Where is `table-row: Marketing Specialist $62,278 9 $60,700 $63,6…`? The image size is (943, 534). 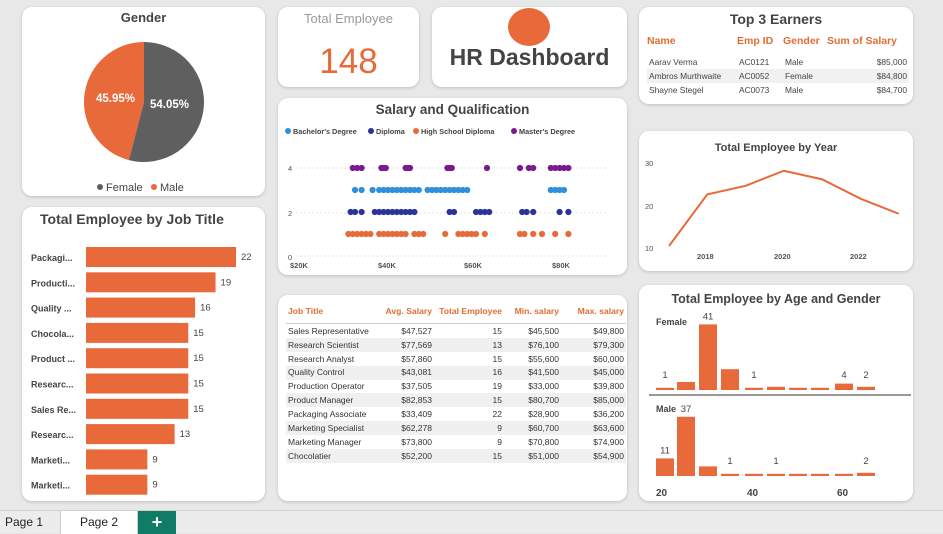
table-row: Marketing Specialist $62,278 9 $60,700 $63,6… is located at coordinates (456, 428).